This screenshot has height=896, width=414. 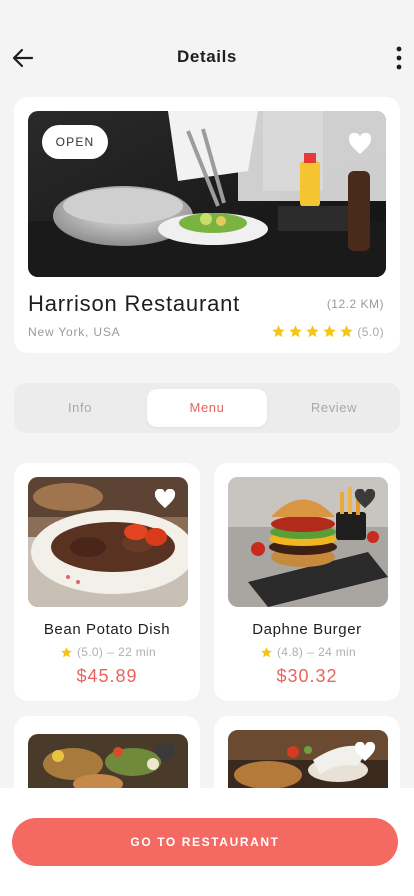 What do you see at coordinates (74, 332) in the screenshot?
I see `restaurant-location: New York, USA` at bounding box center [74, 332].